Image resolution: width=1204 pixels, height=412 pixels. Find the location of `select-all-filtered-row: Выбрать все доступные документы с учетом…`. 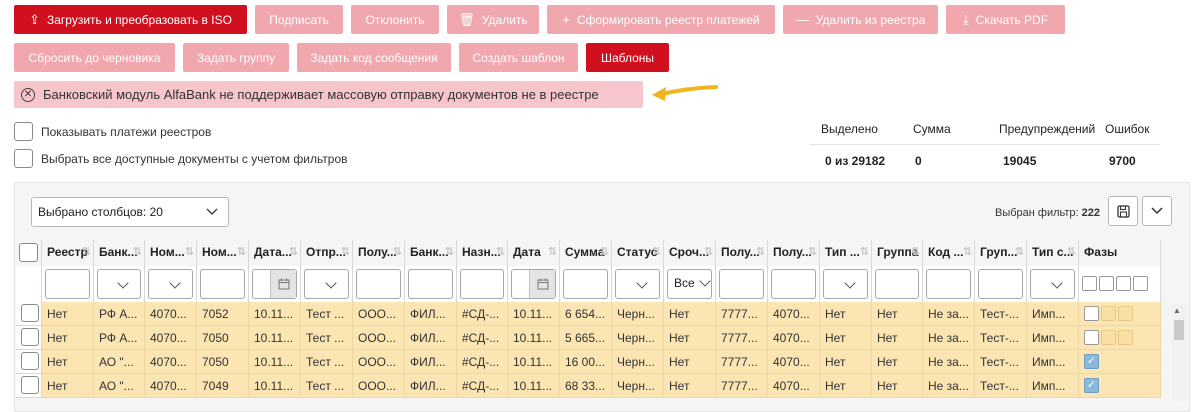

select-all-filtered-row: Выбрать все доступные документы с учетом… is located at coordinates (181, 158).